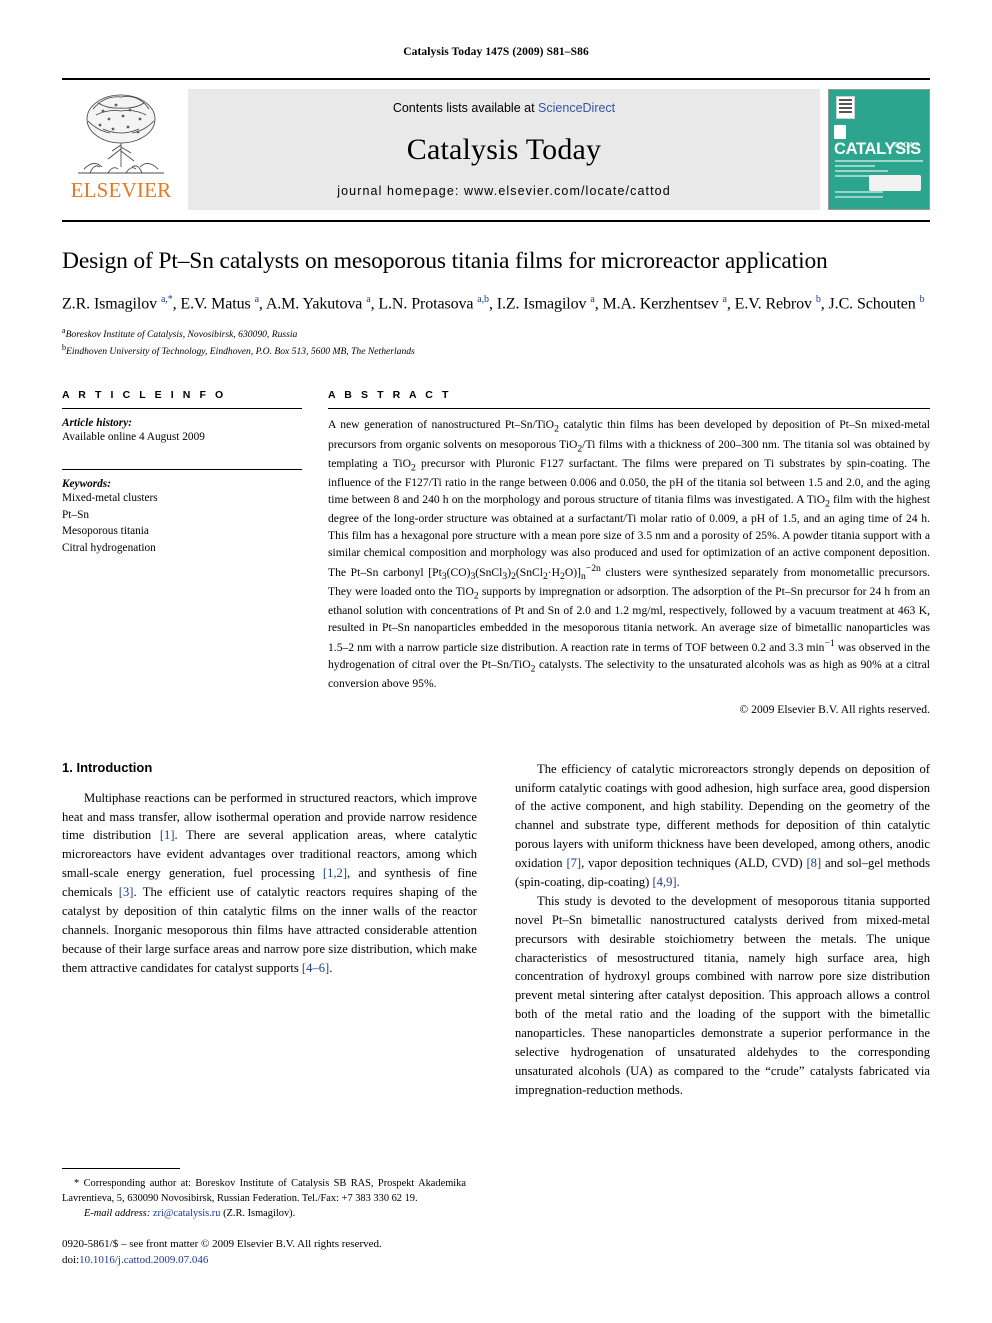 The width and height of the screenshot is (992, 1323). Describe the element at coordinates (187, 1213) in the screenshot. I see `email-link: zri@catalysis.ru` at that location.